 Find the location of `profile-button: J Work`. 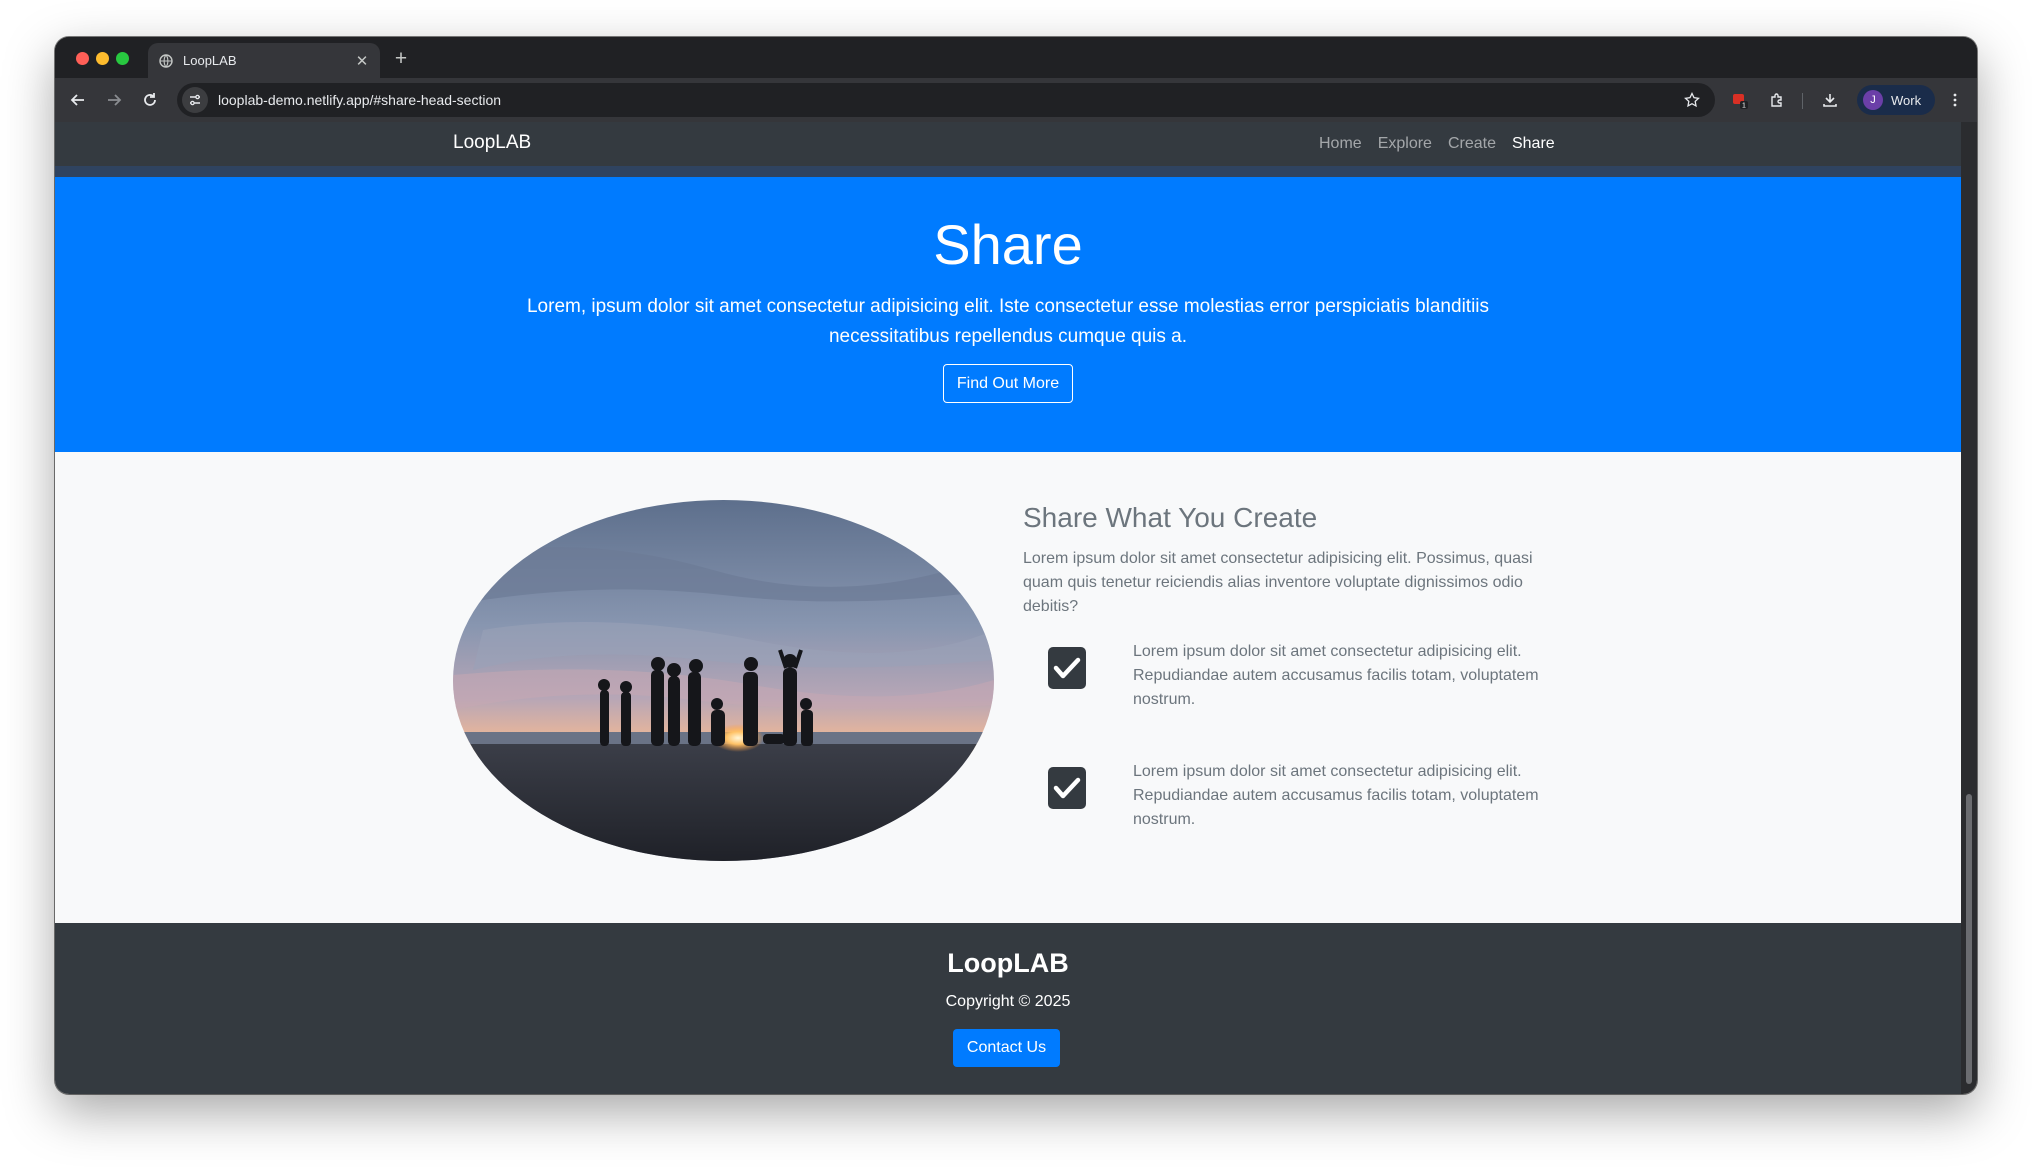

profile-button: J Work is located at coordinates (1896, 100).